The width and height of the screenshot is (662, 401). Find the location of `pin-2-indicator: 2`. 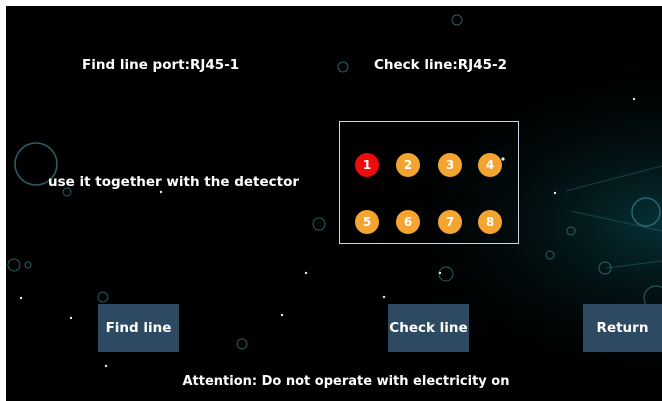

pin-2-indicator: 2 is located at coordinates (408, 165).